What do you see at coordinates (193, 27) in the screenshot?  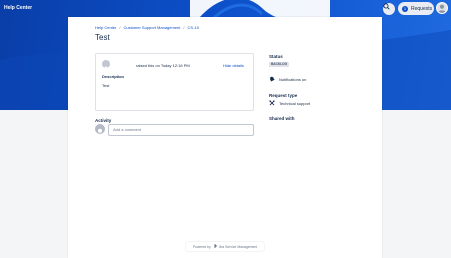 I see `breadcrumb-issue-key: CS-15` at bounding box center [193, 27].